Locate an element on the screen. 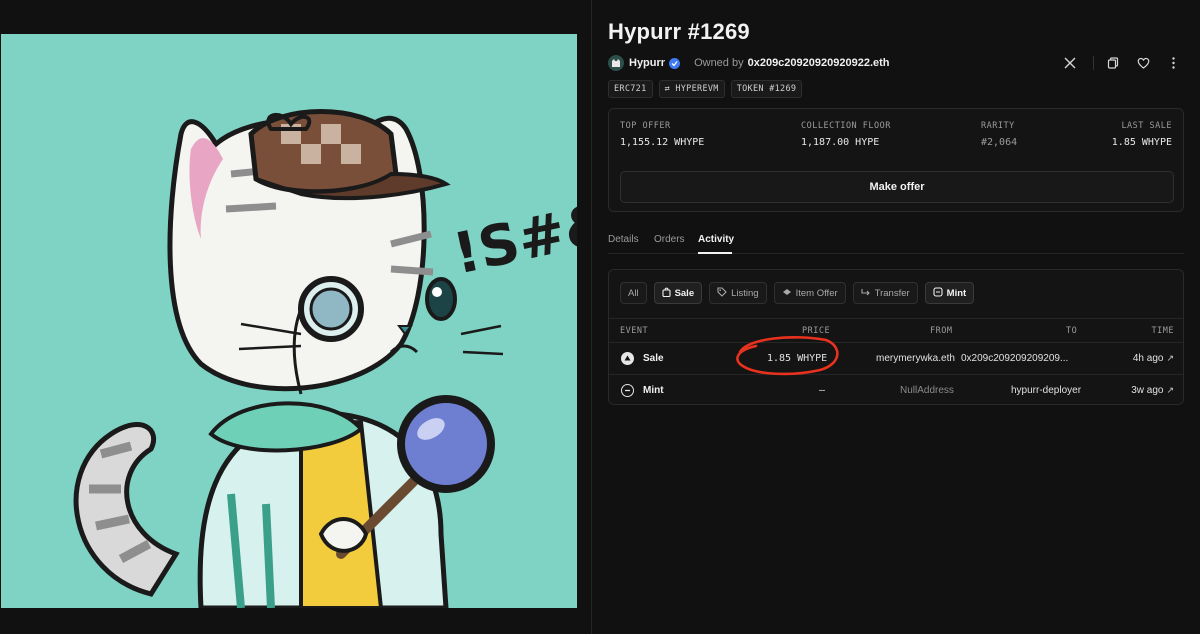 This screenshot has height=634, width=1200. event-time: 4h ago is located at coordinates (1148, 358).